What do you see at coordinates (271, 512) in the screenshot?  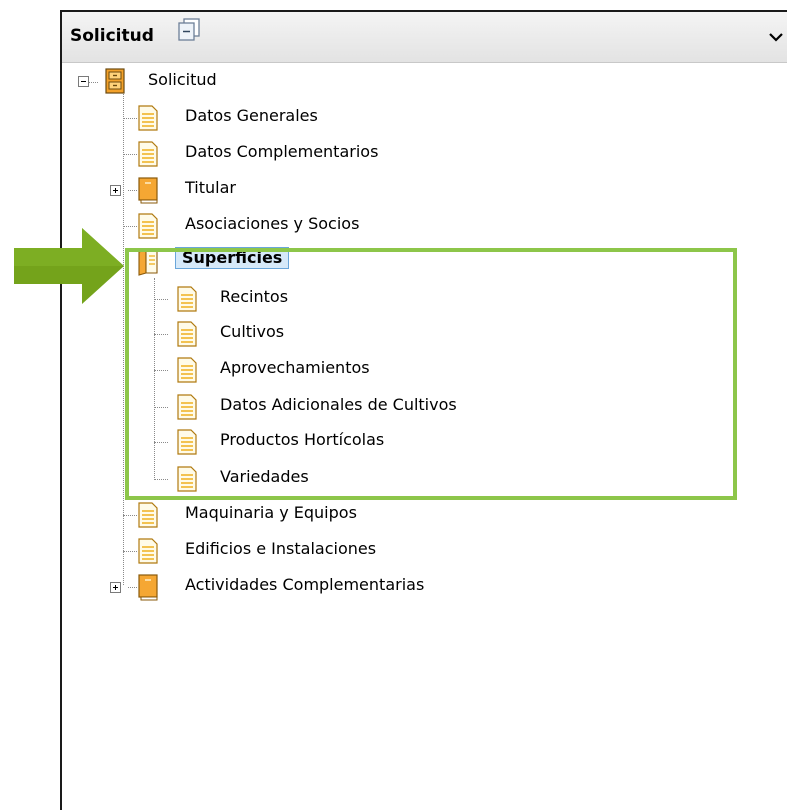 I see `tree-node-label: Maquinaria y Equipos` at bounding box center [271, 512].